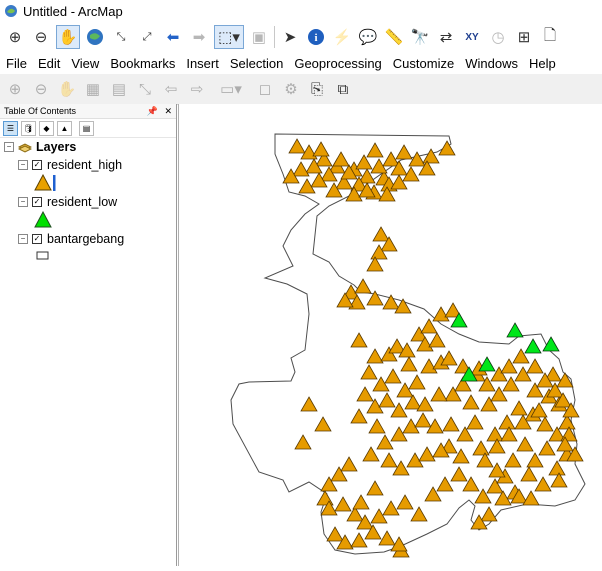 Image resolution: width=602 pixels, height=571 pixels. What do you see at coordinates (119, 89) in the screenshot?
I see `zoom-100-icon: ▤` at bounding box center [119, 89].